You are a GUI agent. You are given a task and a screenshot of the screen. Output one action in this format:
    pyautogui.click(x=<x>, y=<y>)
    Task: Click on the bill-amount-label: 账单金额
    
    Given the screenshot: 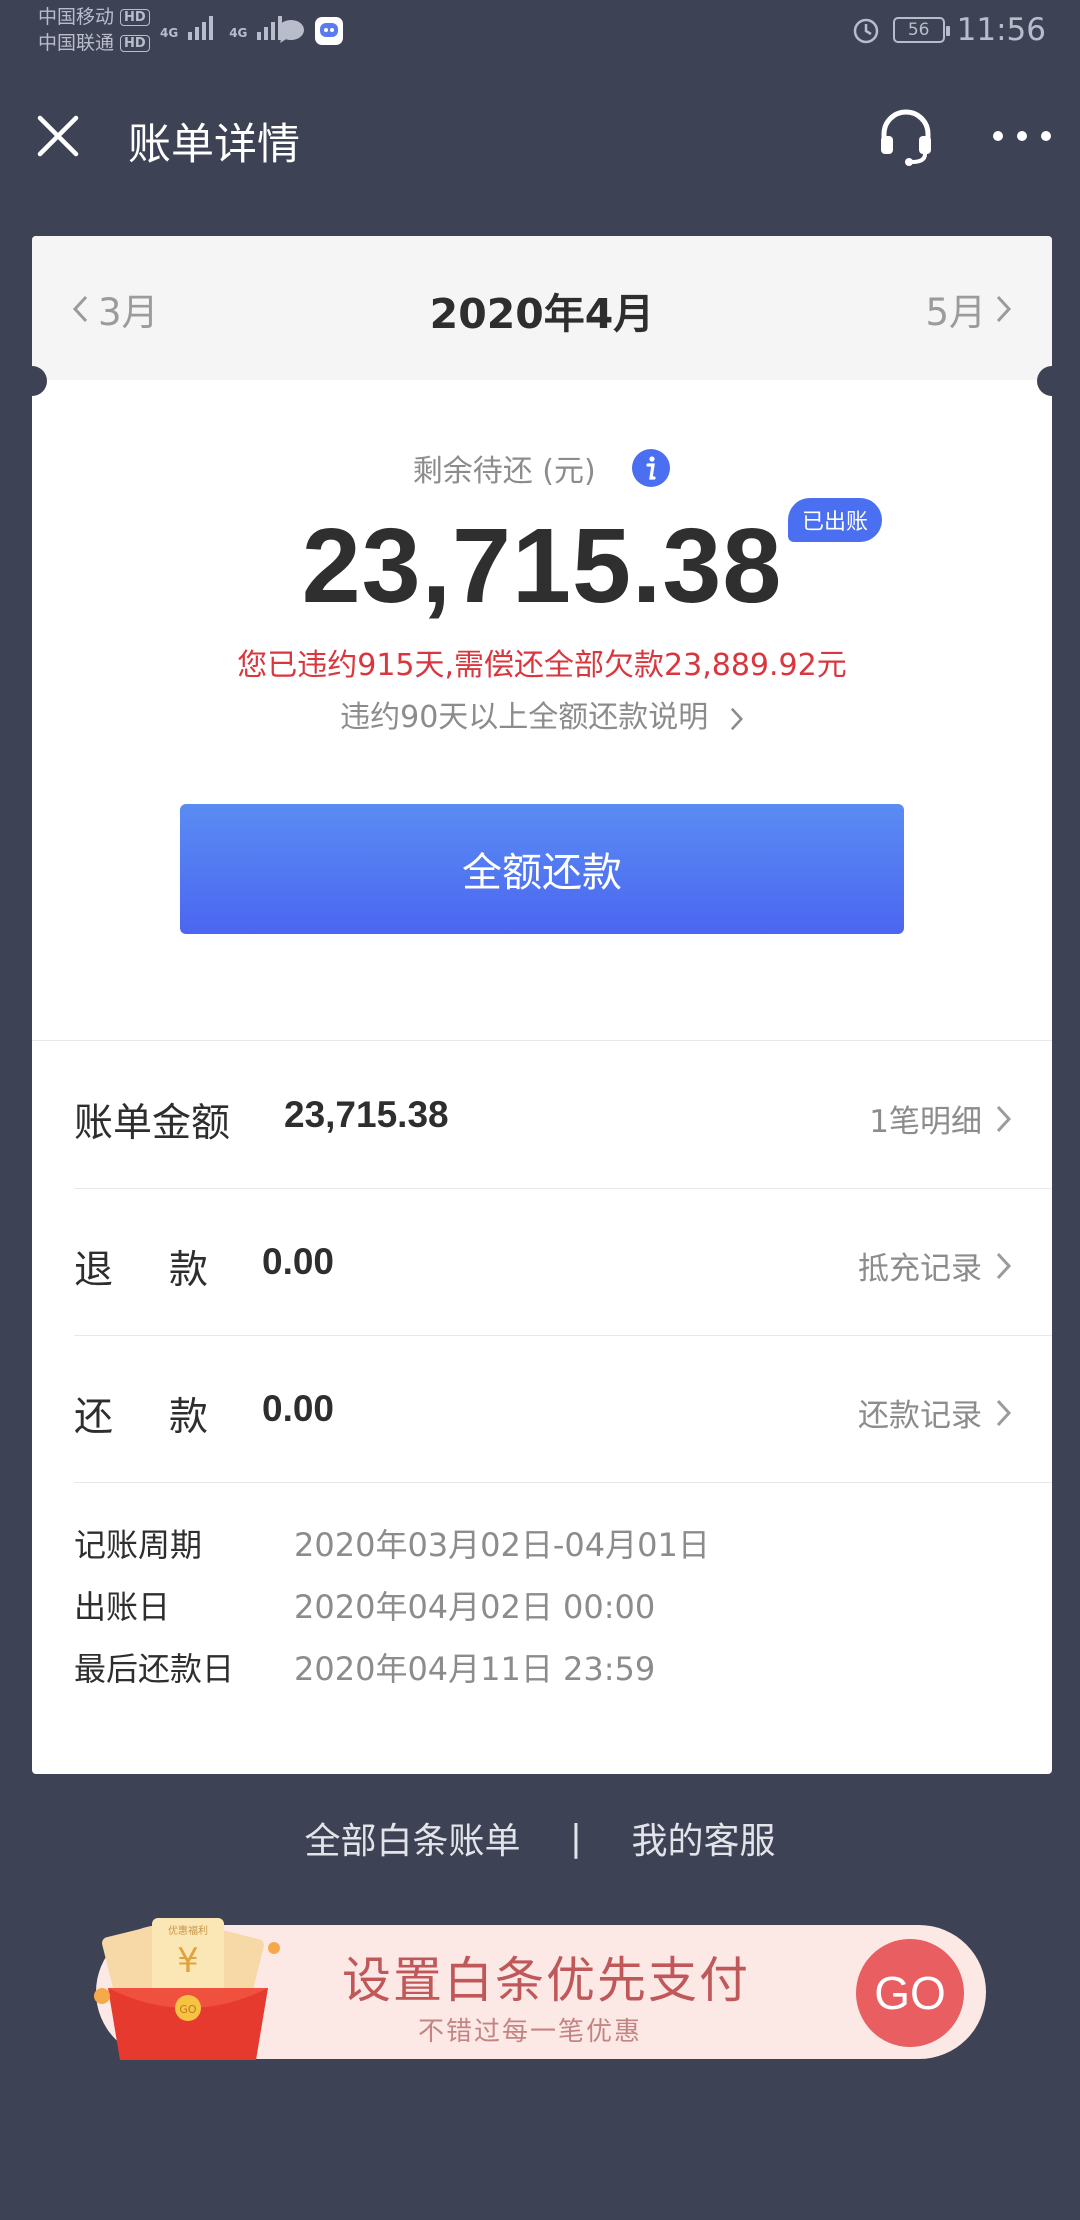 What is the action you would take?
    pyautogui.click(x=152, y=1123)
    